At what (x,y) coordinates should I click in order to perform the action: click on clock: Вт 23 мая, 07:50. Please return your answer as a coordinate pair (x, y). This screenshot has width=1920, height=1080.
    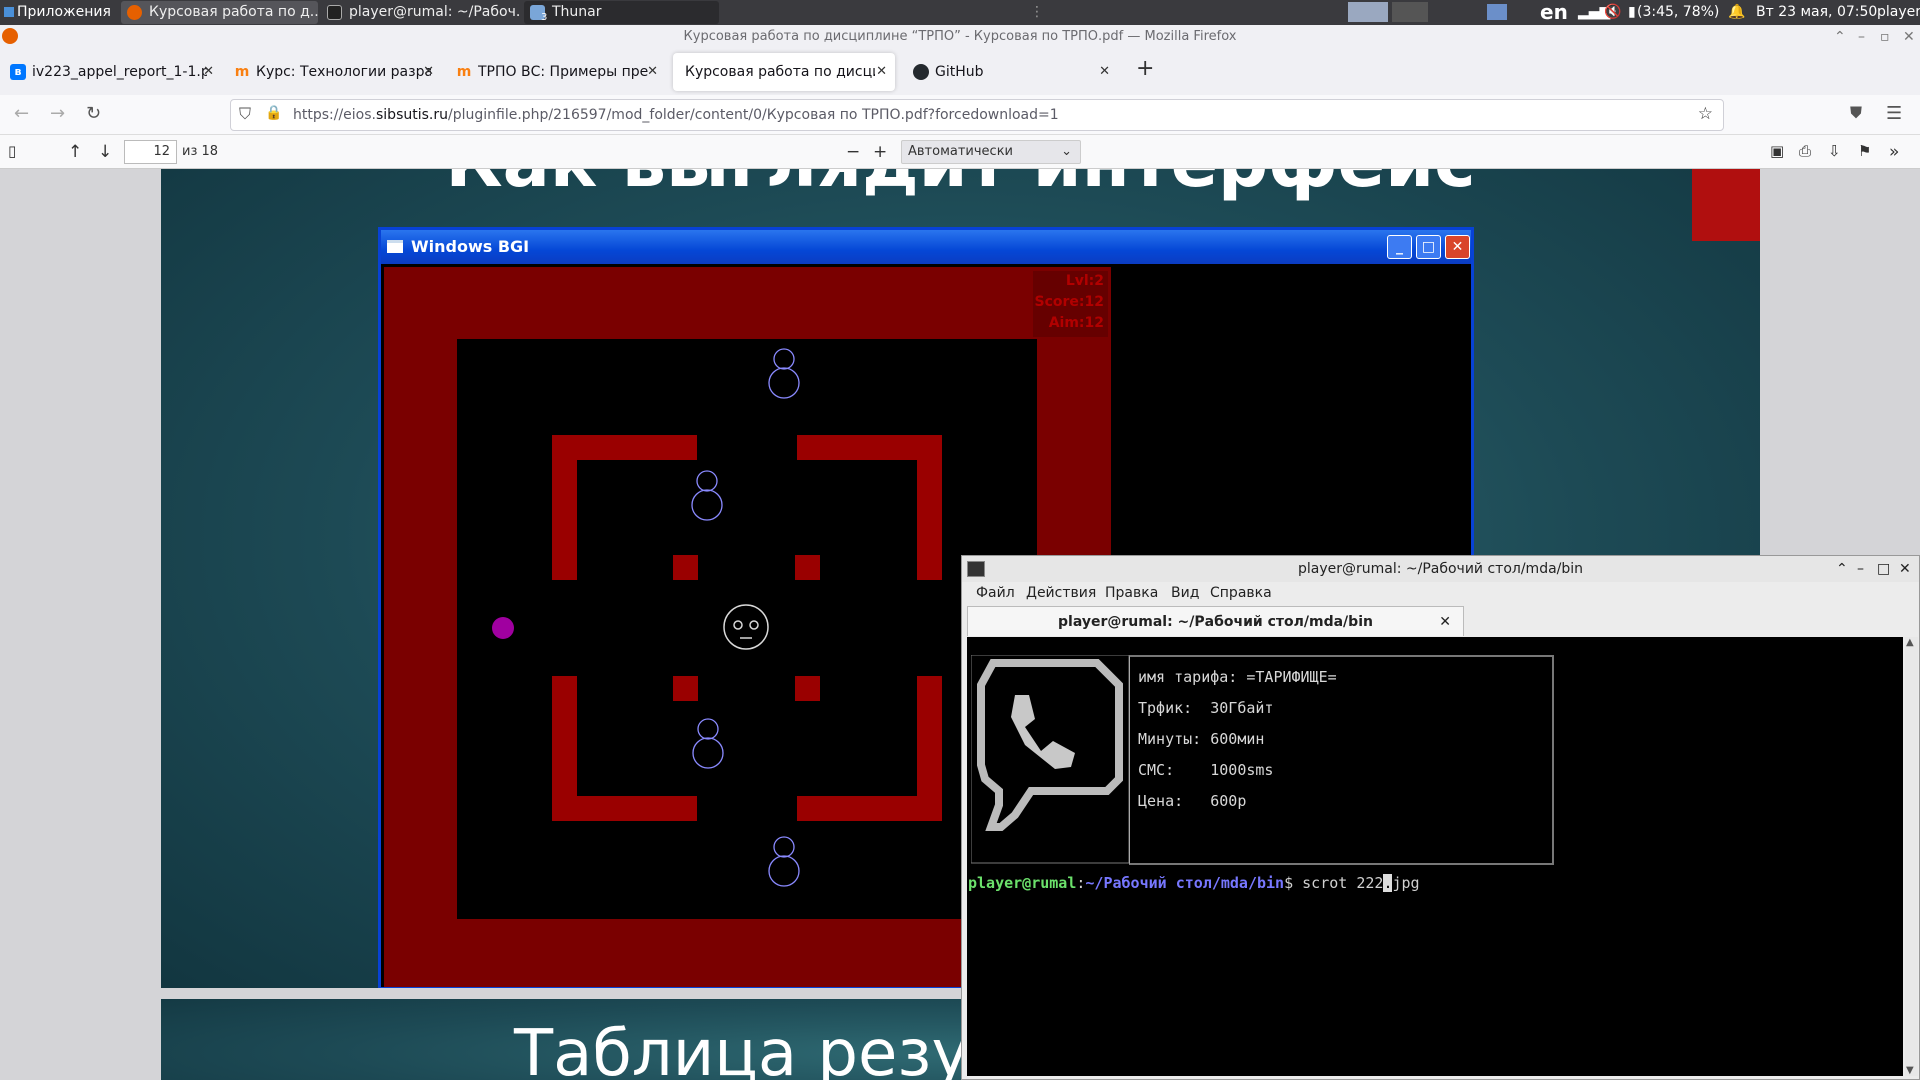
    Looking at the image, I should click on (1816, 12).